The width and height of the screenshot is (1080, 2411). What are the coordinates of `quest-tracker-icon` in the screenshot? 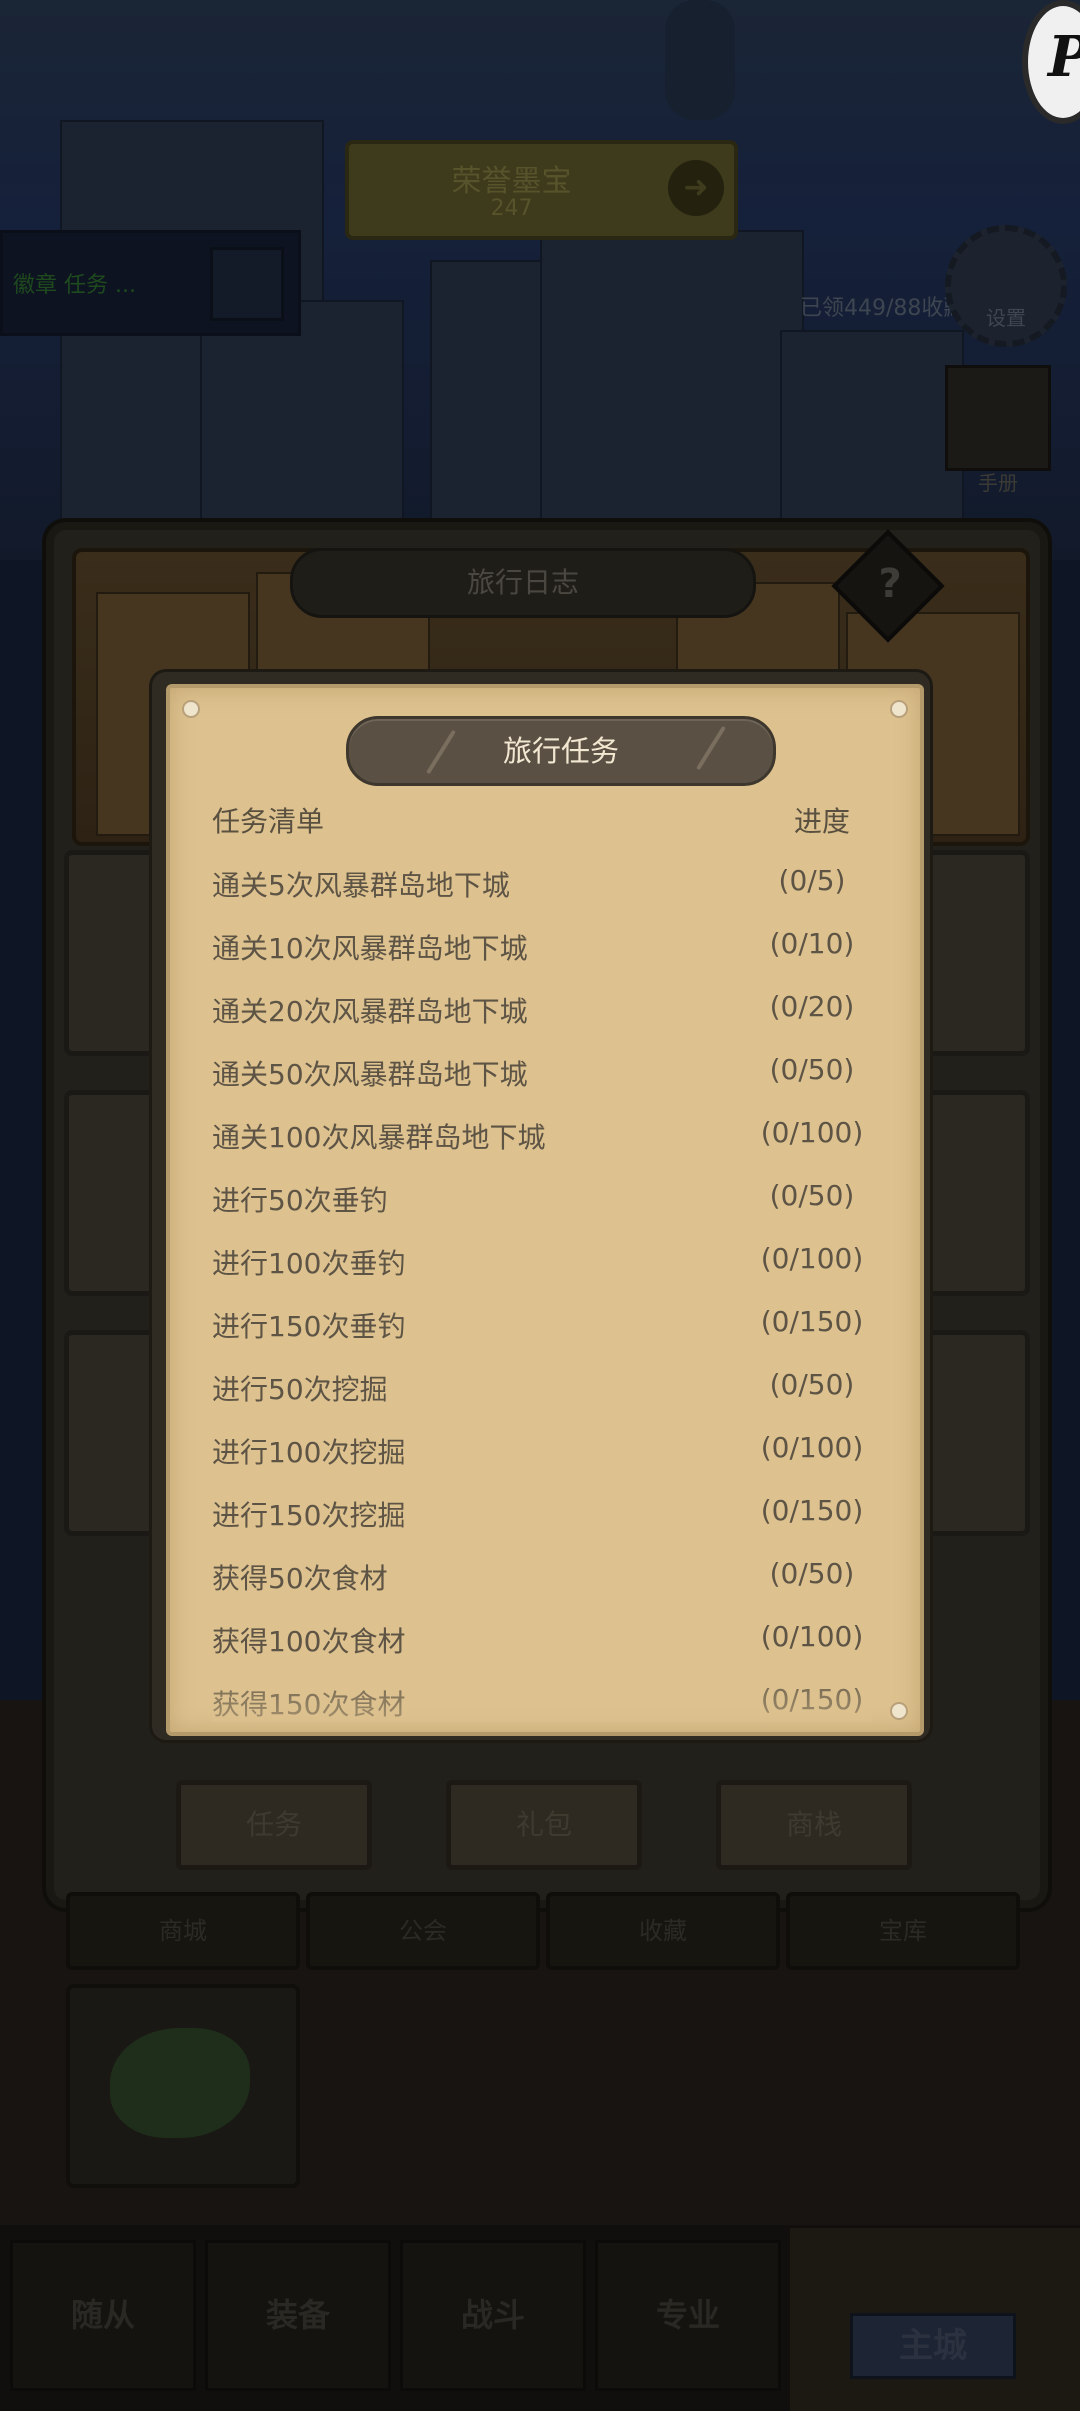 It's located at (247, 284).